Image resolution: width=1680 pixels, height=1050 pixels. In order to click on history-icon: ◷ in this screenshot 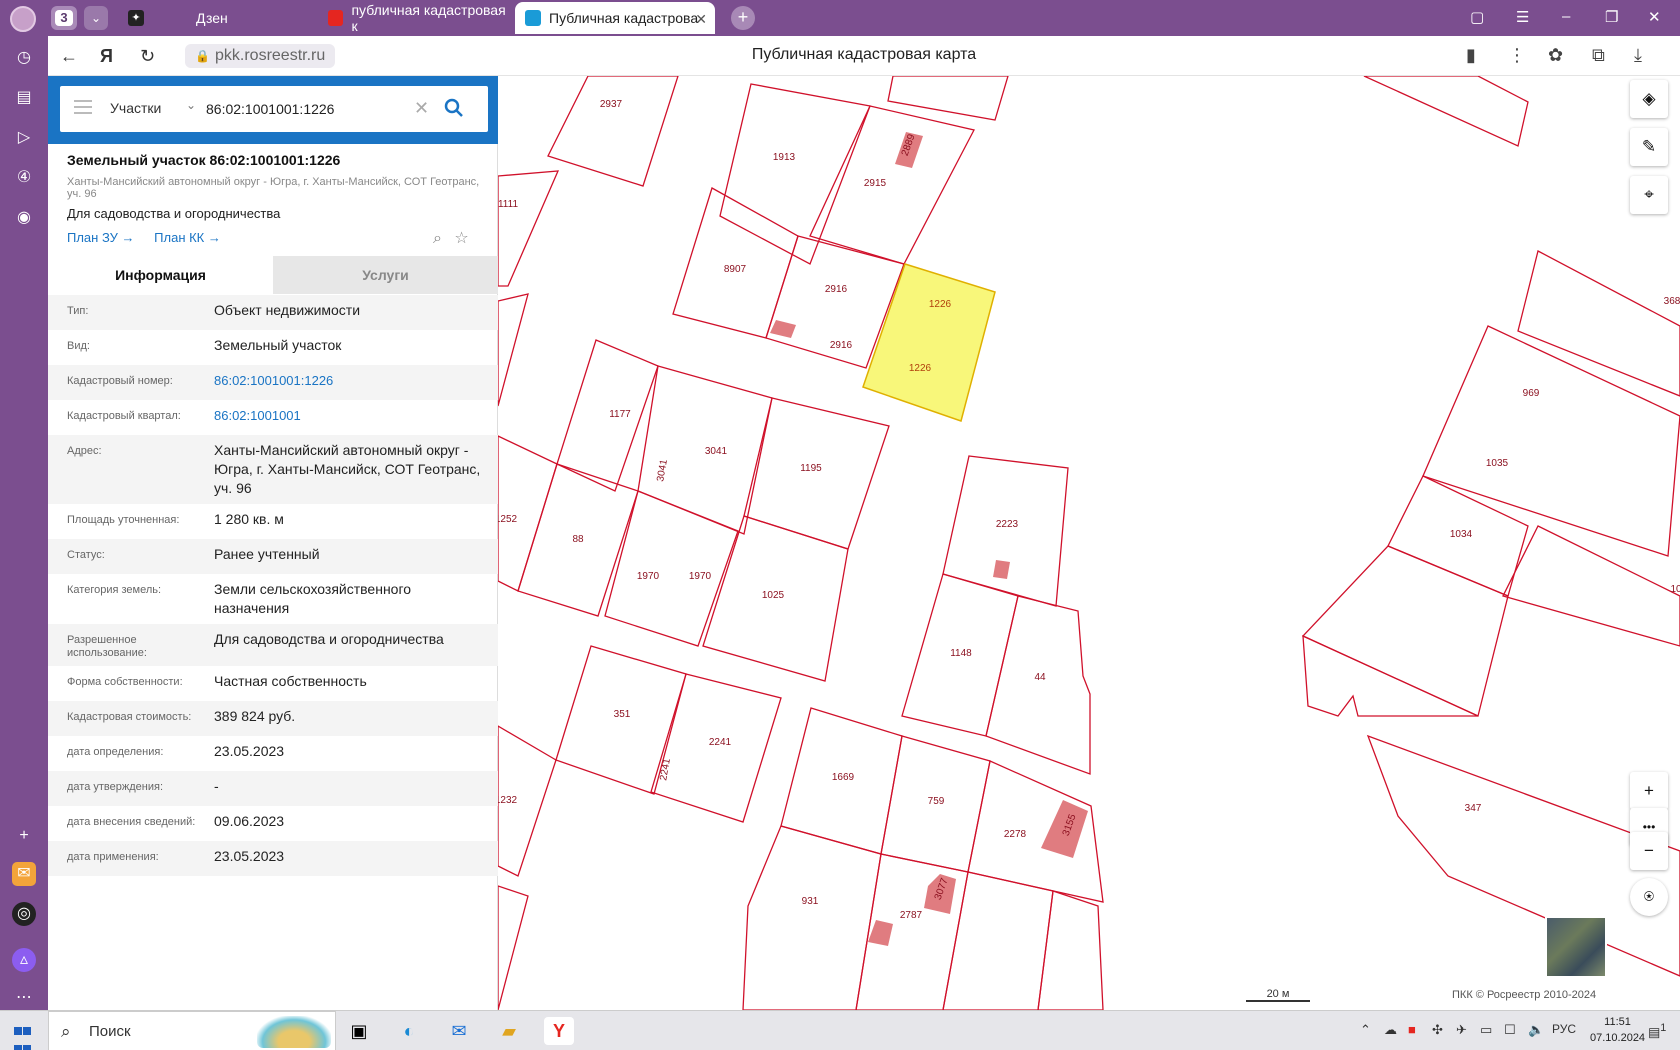, I will do `click(24, 58)`.